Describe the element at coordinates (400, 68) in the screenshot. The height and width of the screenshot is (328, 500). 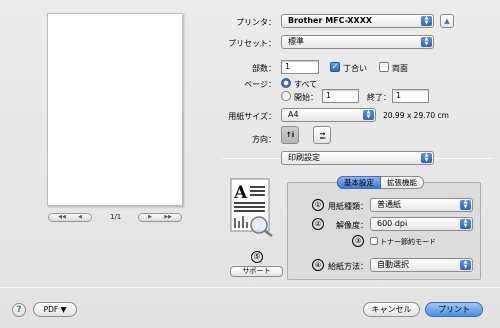
I see `duplex-label: 両面` at that location.